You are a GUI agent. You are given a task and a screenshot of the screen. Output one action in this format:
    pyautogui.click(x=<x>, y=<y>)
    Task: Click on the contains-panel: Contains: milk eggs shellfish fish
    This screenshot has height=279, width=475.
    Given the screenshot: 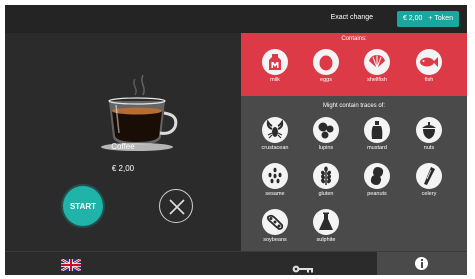 What is the action you would take?
    pyautogui.click(x=354, y=64)
    